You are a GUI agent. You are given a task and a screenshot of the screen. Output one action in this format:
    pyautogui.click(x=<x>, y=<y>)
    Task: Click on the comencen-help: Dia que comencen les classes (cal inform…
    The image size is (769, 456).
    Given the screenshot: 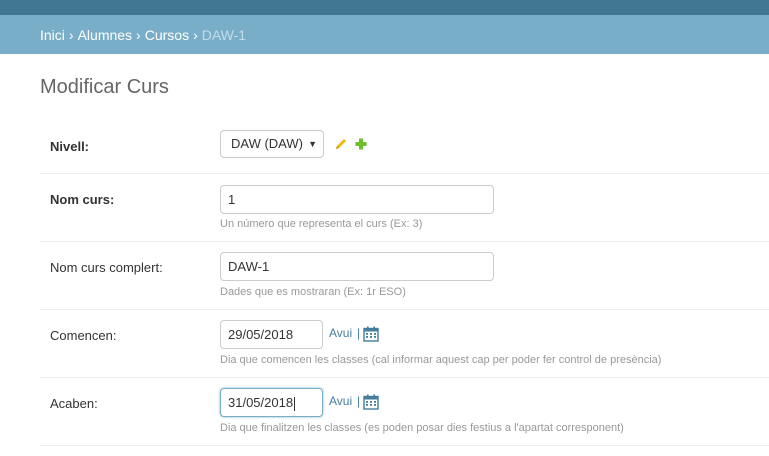 What is the action you would take?
    pyautogui.click(x=441, y=360)
    